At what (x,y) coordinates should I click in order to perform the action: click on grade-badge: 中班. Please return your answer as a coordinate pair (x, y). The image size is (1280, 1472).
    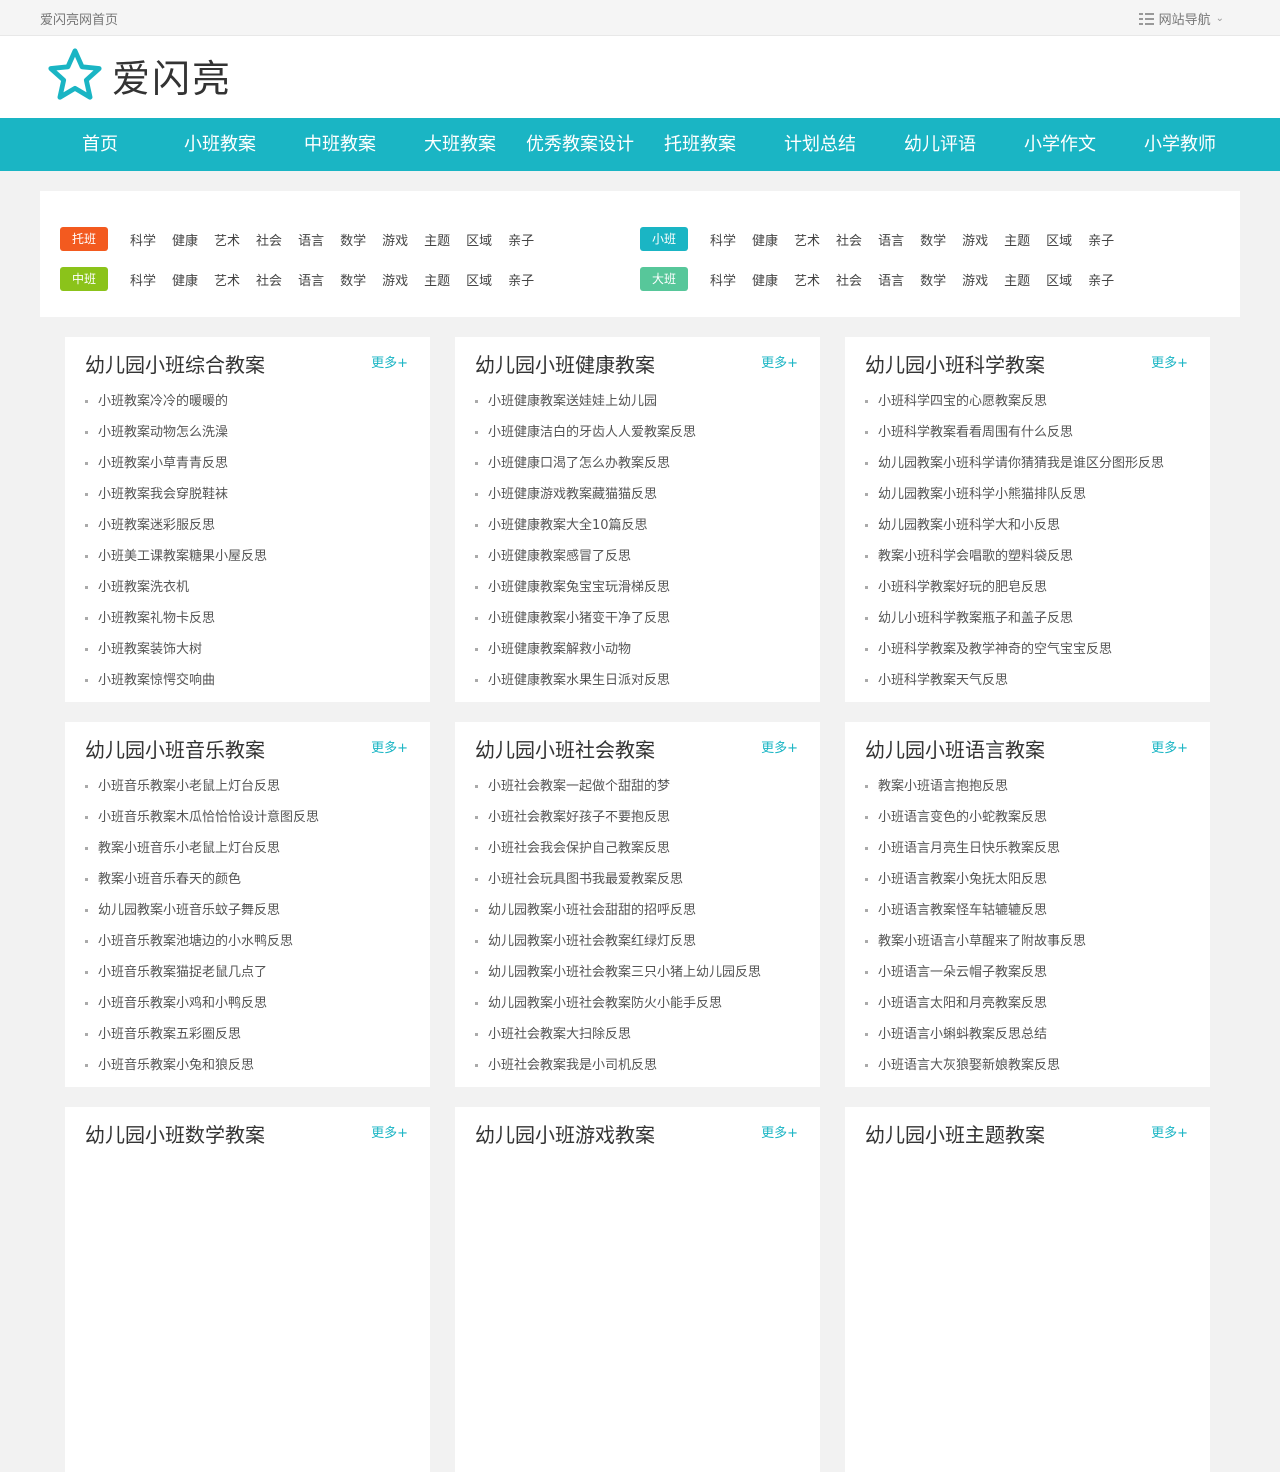
    Looking at the image, I should click on (84, 279).